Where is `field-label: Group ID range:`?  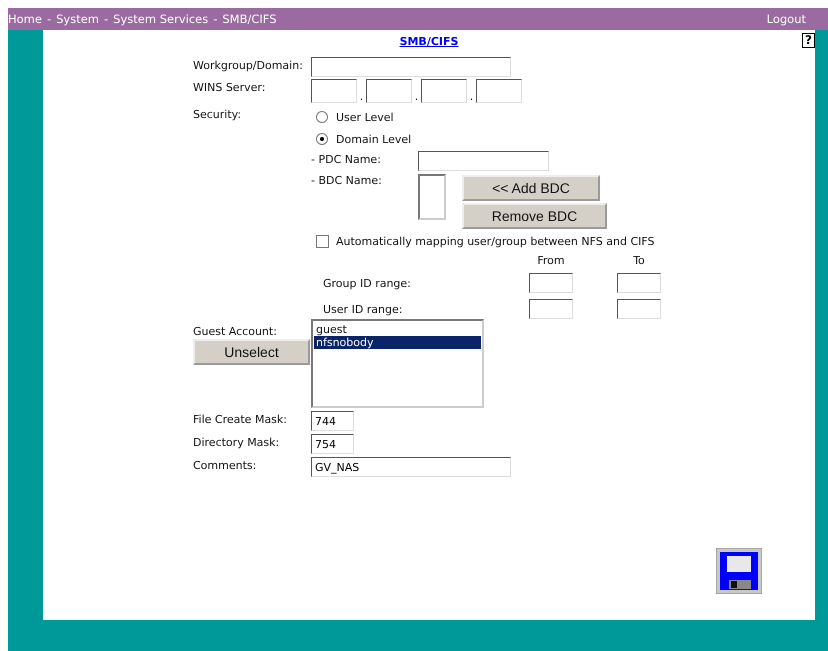 field-label: Group ID range: is located at coordinates (367, 283).